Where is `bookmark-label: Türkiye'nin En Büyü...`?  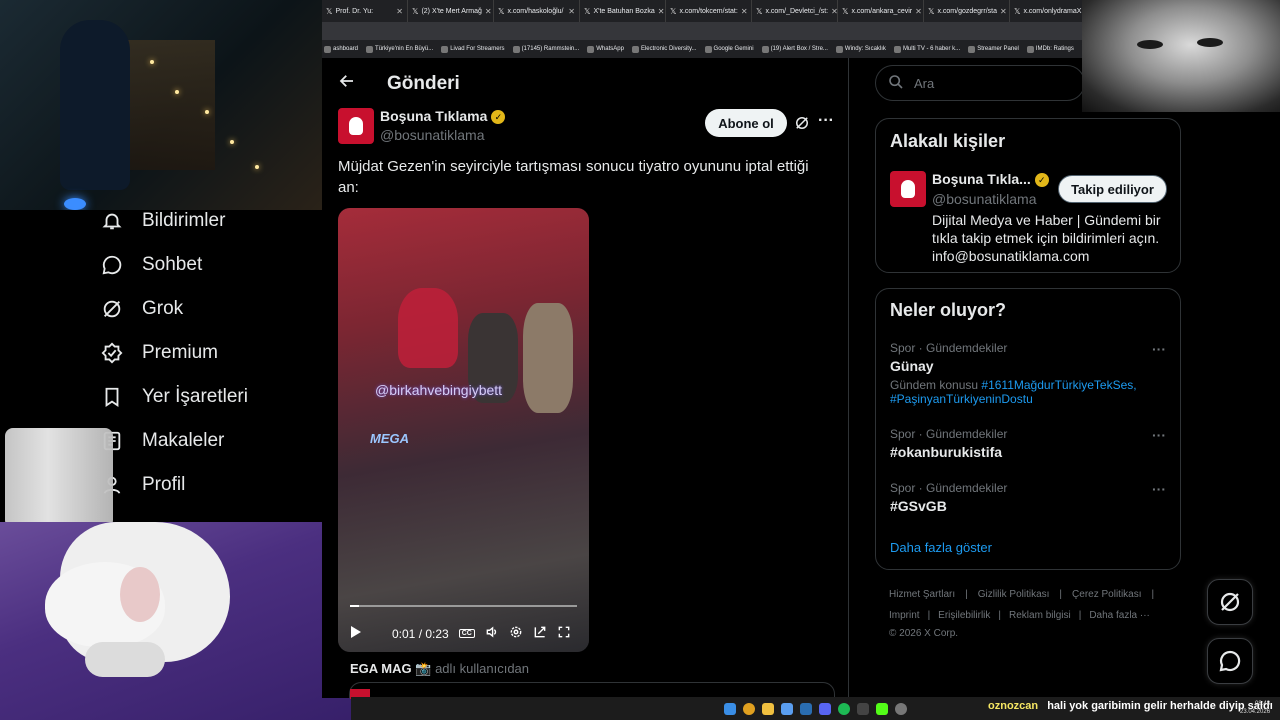
bookmark-label: Türkiye'nin En Büyü... is located at coordinates (404, 49).